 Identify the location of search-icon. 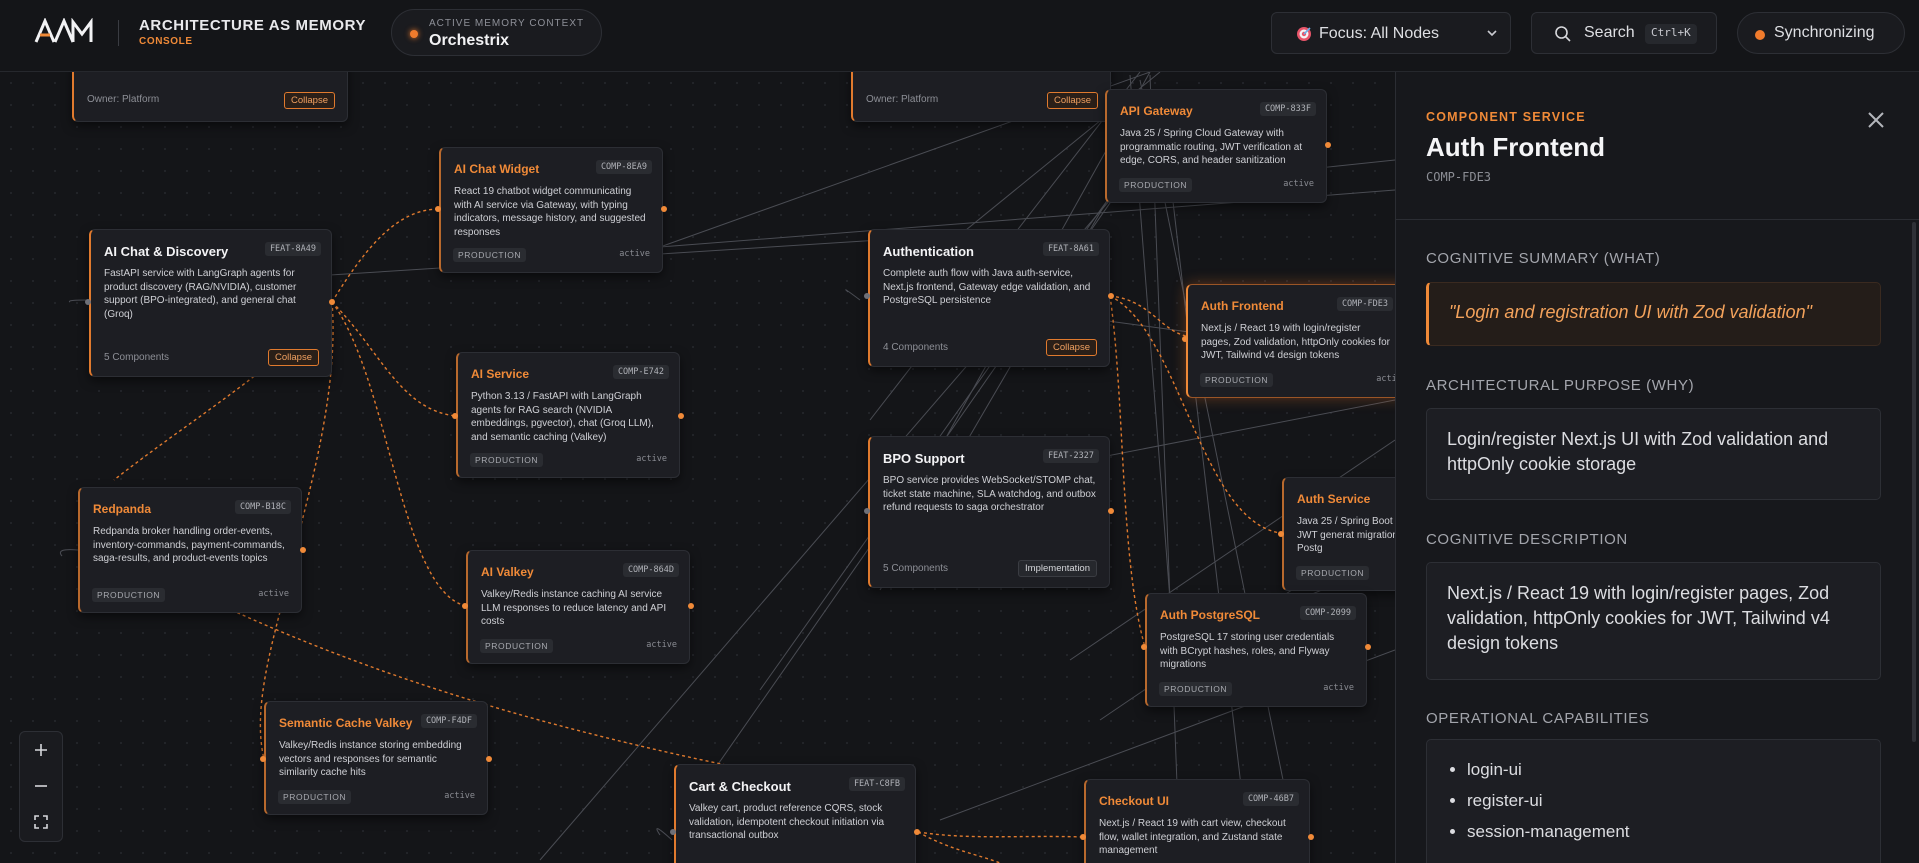
(1563, 34).